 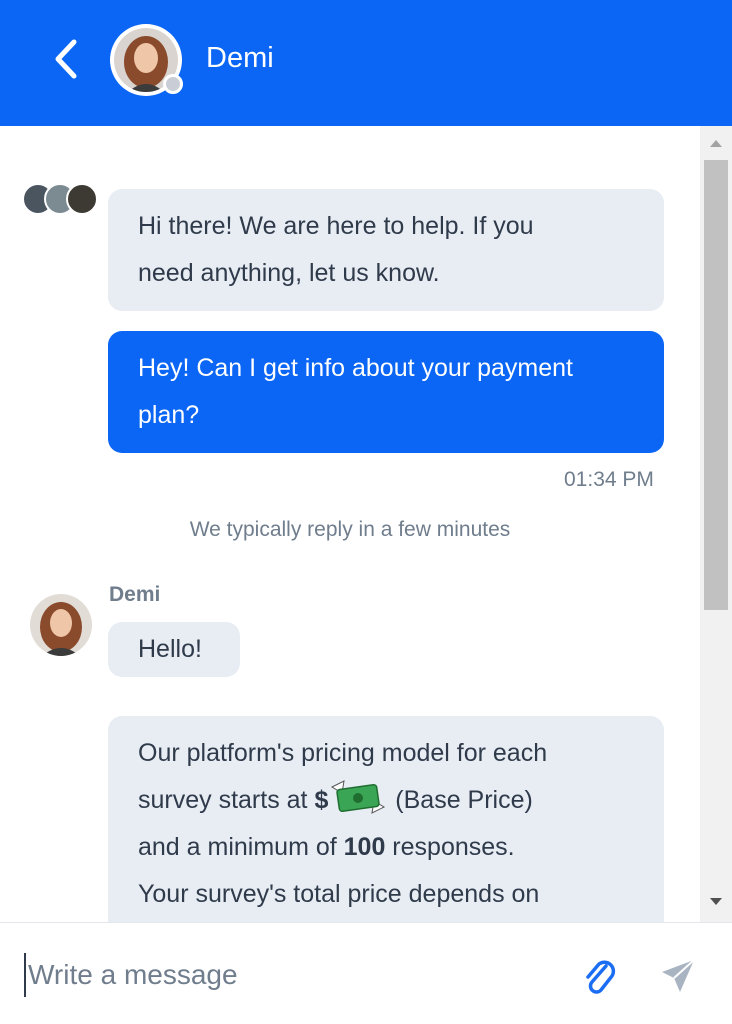 I want to click on message-composer, so click(x=366, y=973).